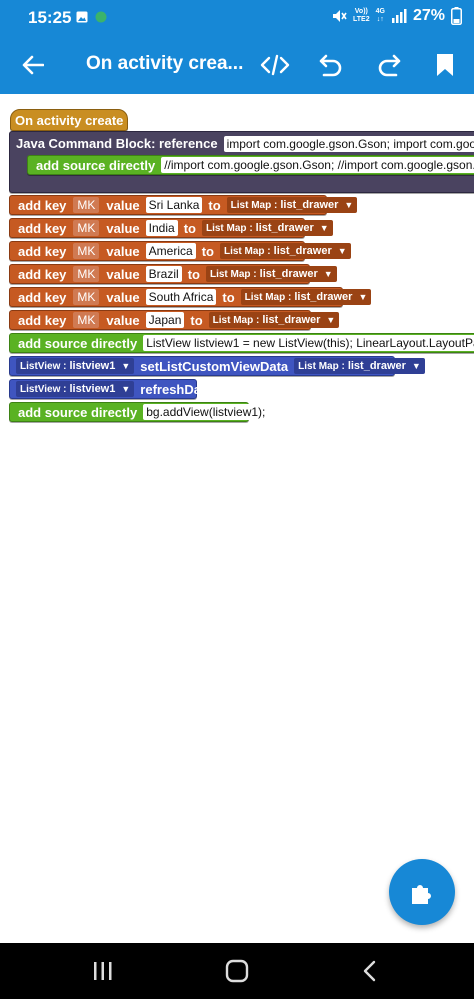  Describe the element at coordinates (170, 251) in the screenshot. I see `value-field: America` at that location.